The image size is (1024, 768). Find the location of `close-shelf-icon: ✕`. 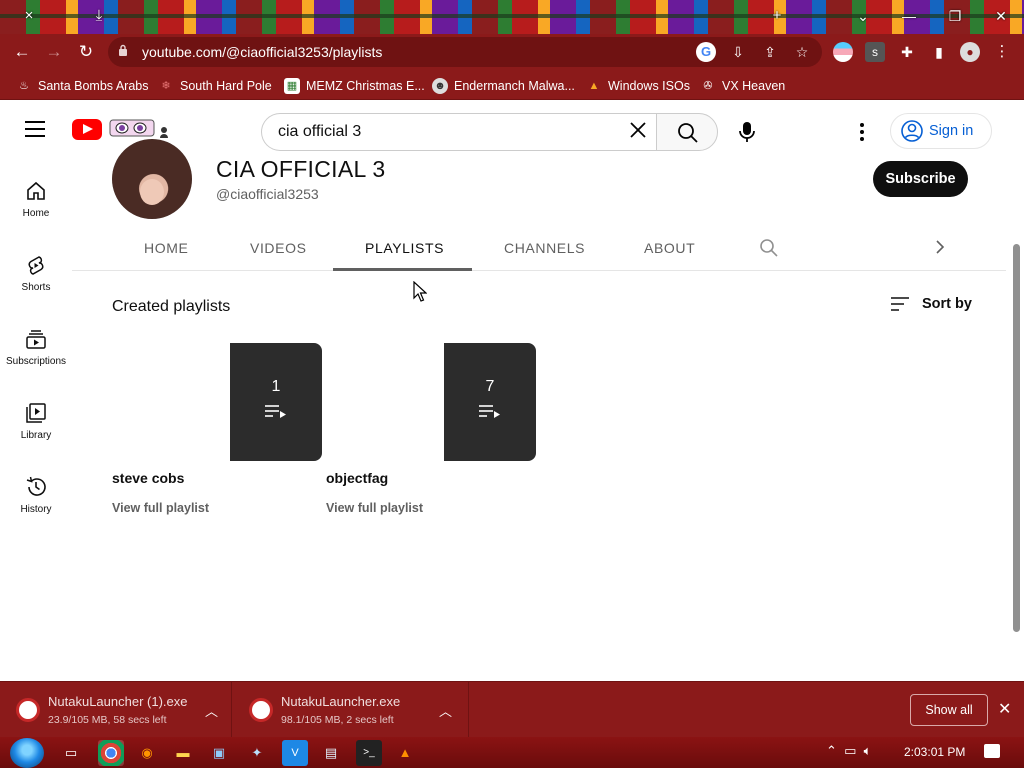

close-shelf-icon: ✕ is located at coordinates (1004, 709).